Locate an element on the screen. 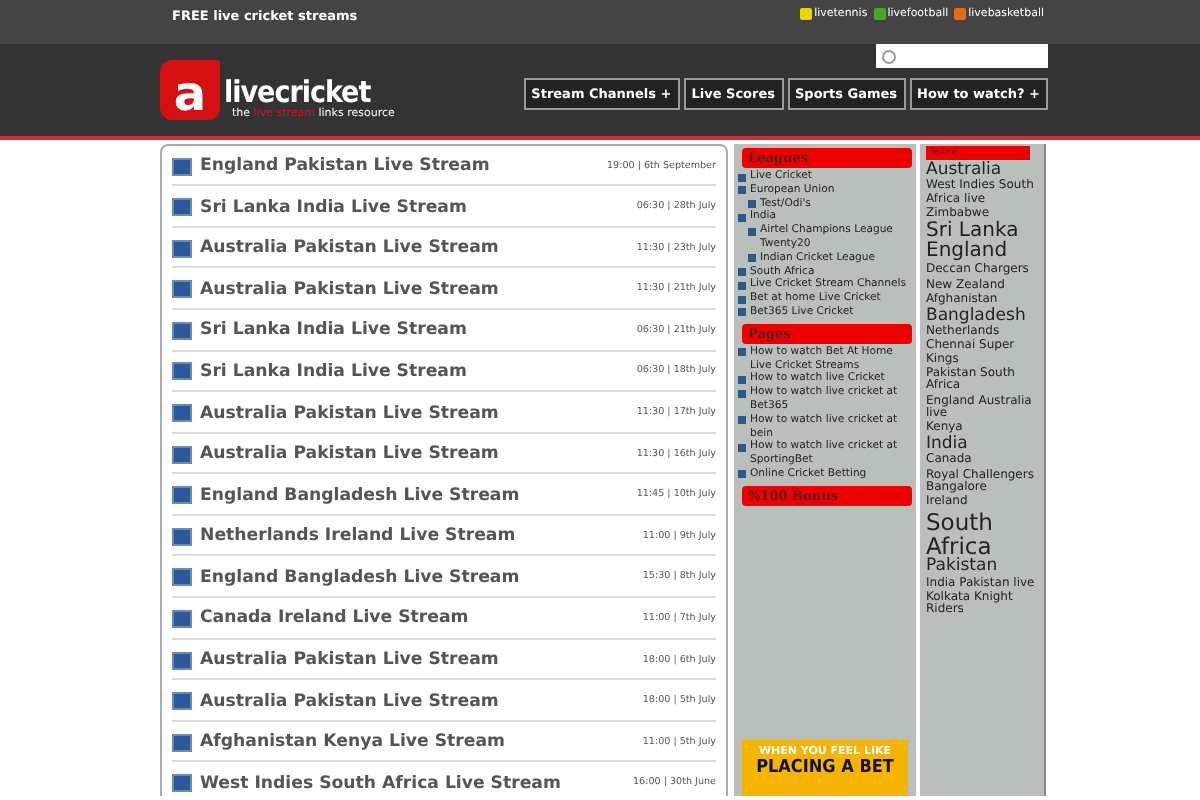 This screenshot has width=1200, height=800. team-tag: England is located at coordinates (967, 253).